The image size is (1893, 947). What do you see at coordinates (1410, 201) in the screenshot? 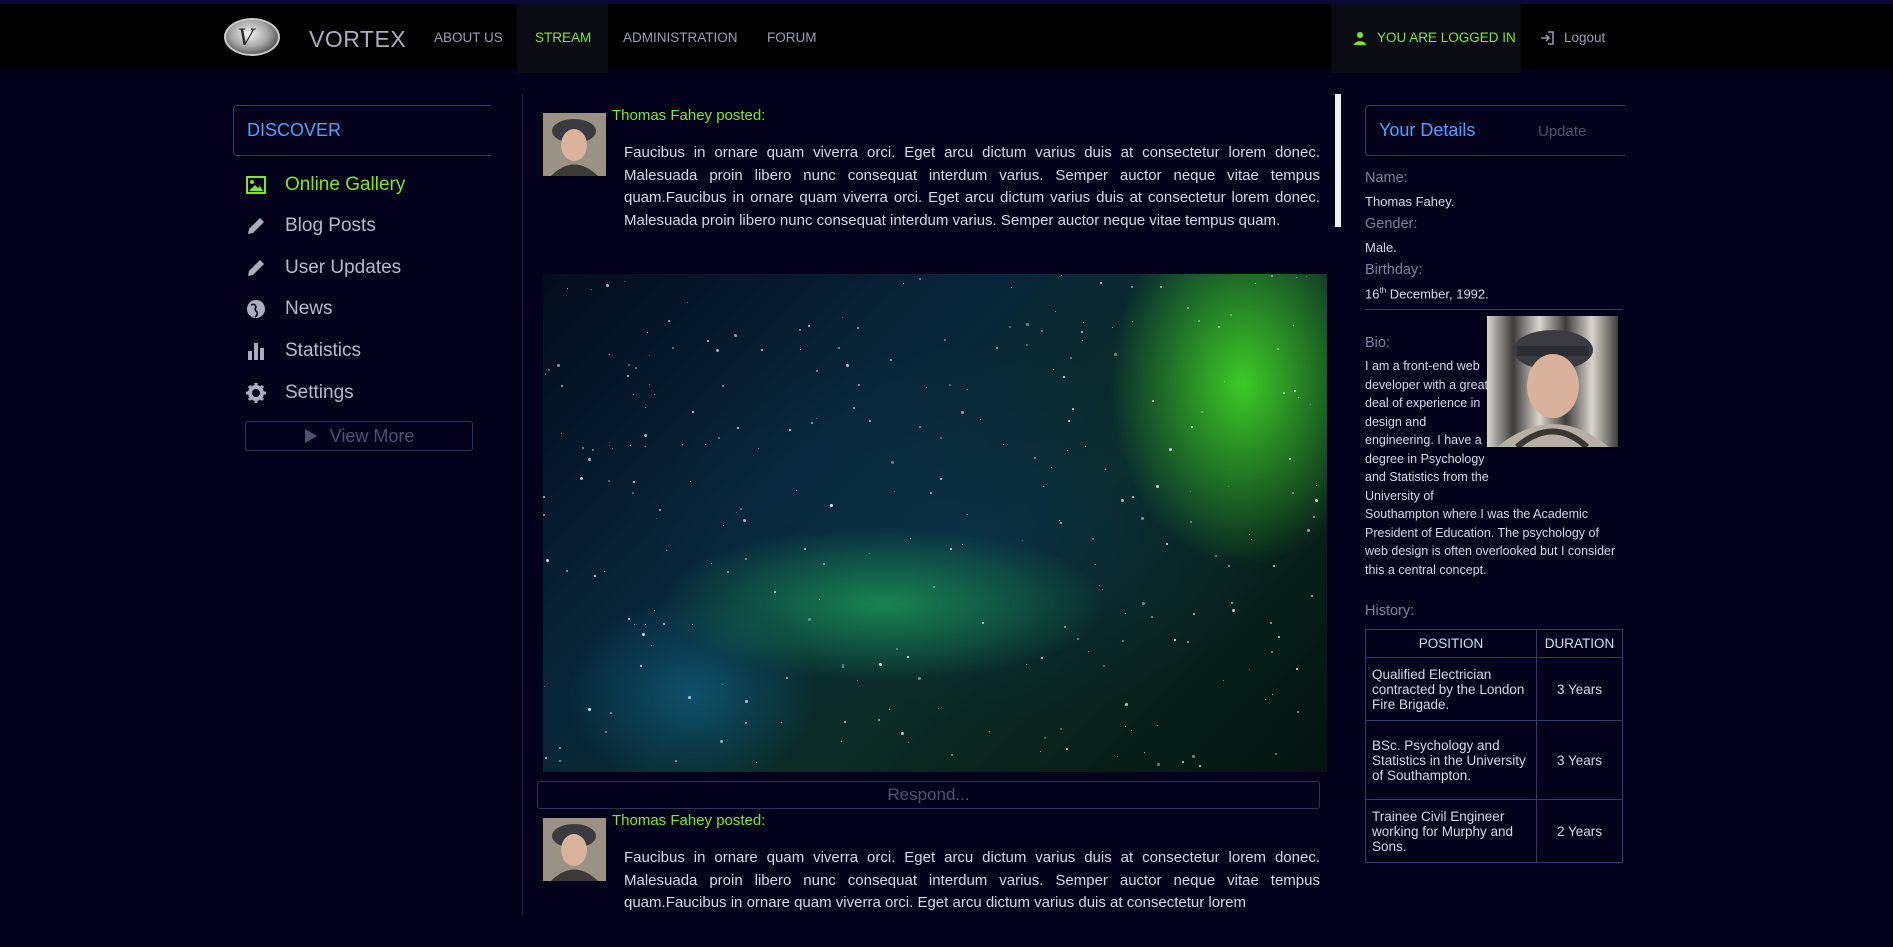
I see `name-value: Thomas Fahey.` at bounding box center [1410, 201].